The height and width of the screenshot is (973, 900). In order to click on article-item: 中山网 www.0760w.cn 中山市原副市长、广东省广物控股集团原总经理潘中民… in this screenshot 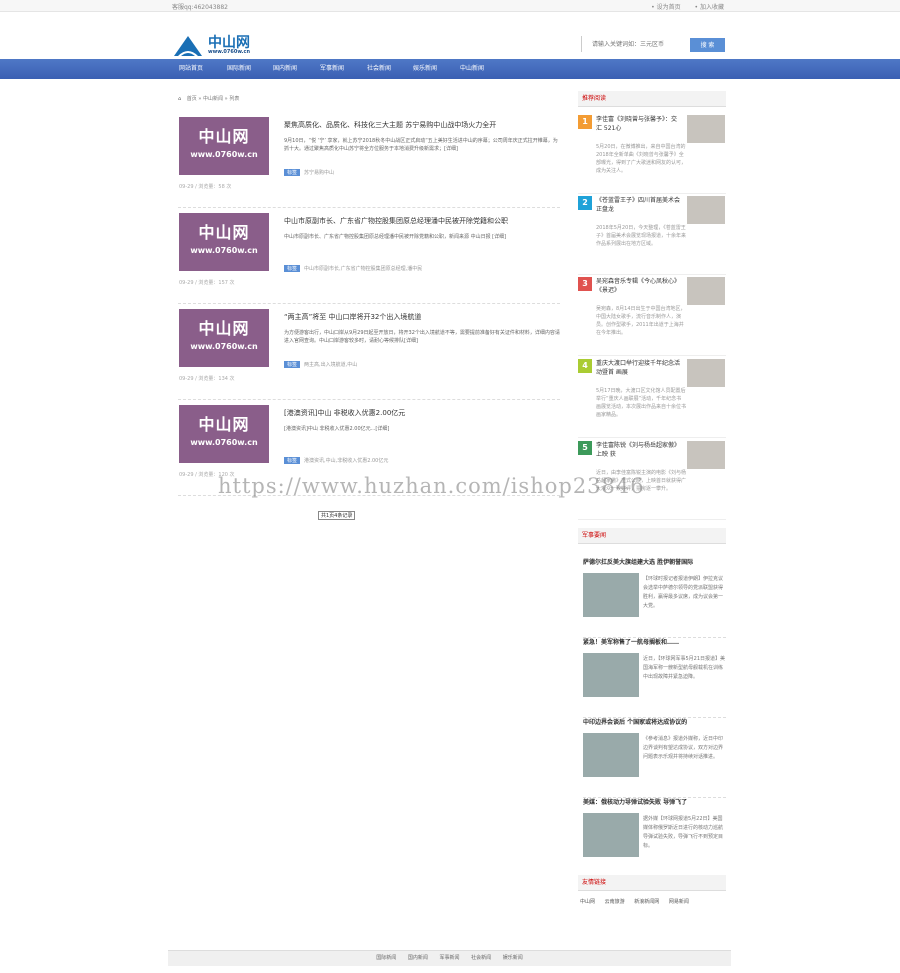, I will do `click(369, 258)`.